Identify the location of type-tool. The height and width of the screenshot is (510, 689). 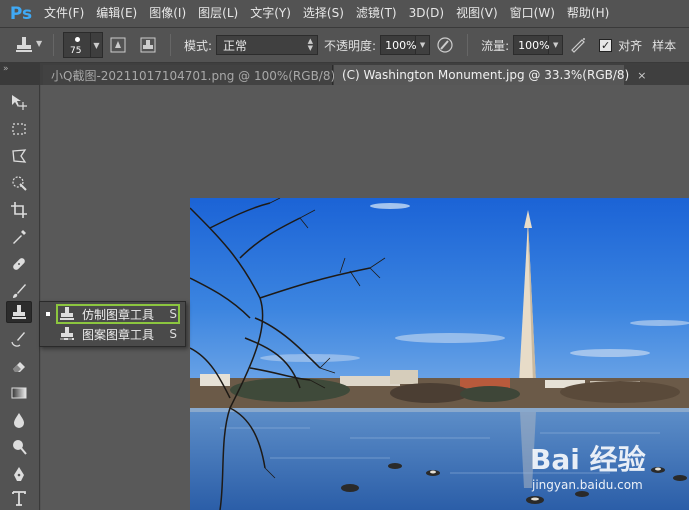
(19, 498).